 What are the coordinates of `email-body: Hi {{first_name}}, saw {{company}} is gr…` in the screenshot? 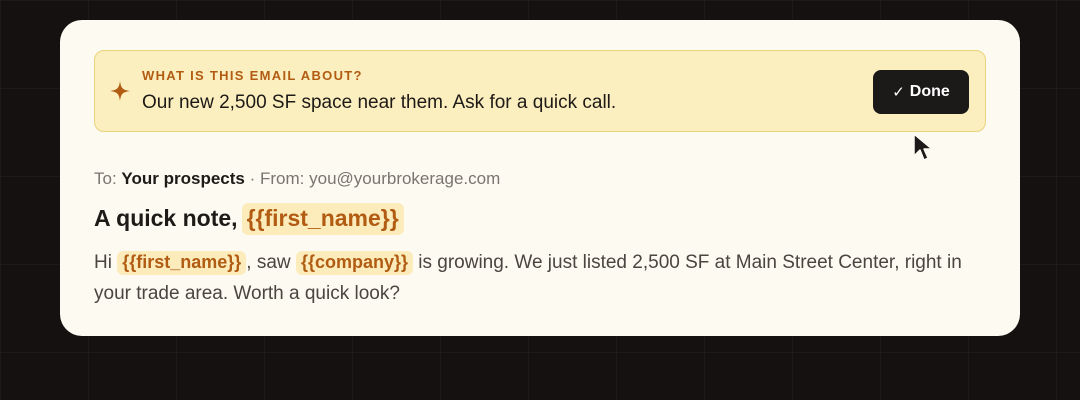 It's located at (544, 278).